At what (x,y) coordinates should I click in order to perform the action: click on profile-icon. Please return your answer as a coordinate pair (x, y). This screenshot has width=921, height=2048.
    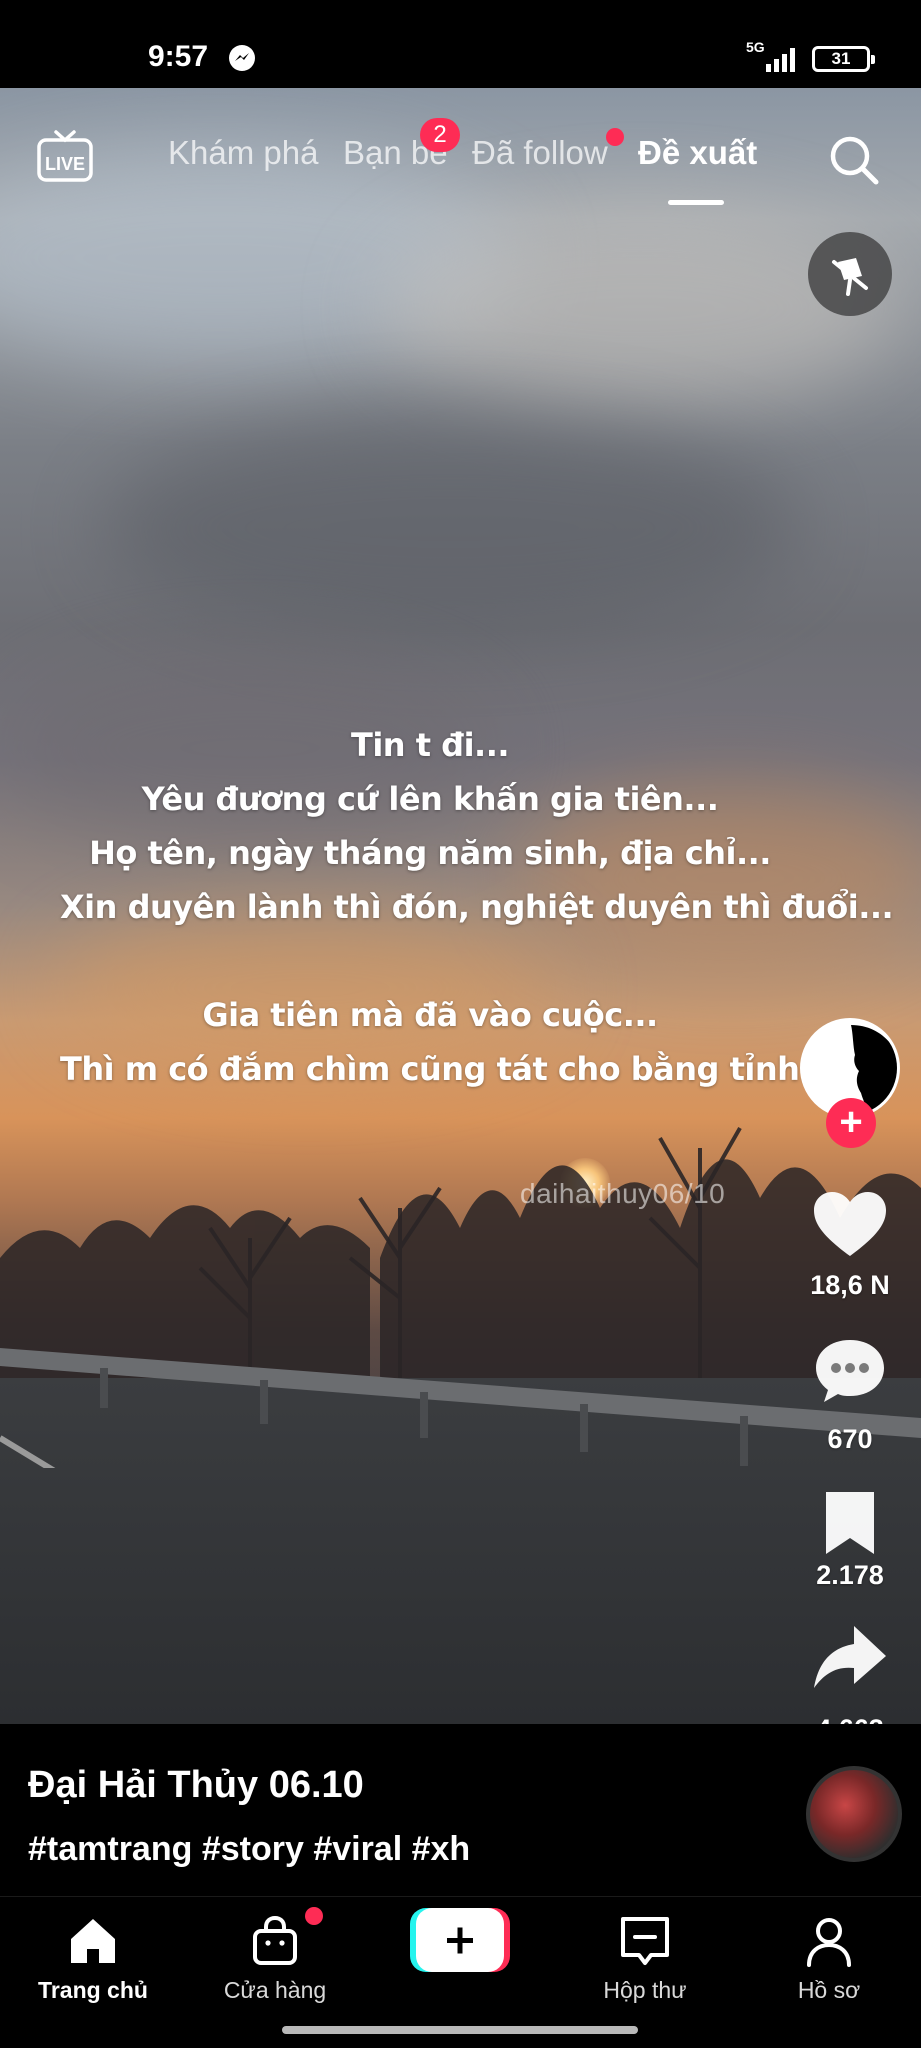
    Looking at the image, I should click on (829, 1942).